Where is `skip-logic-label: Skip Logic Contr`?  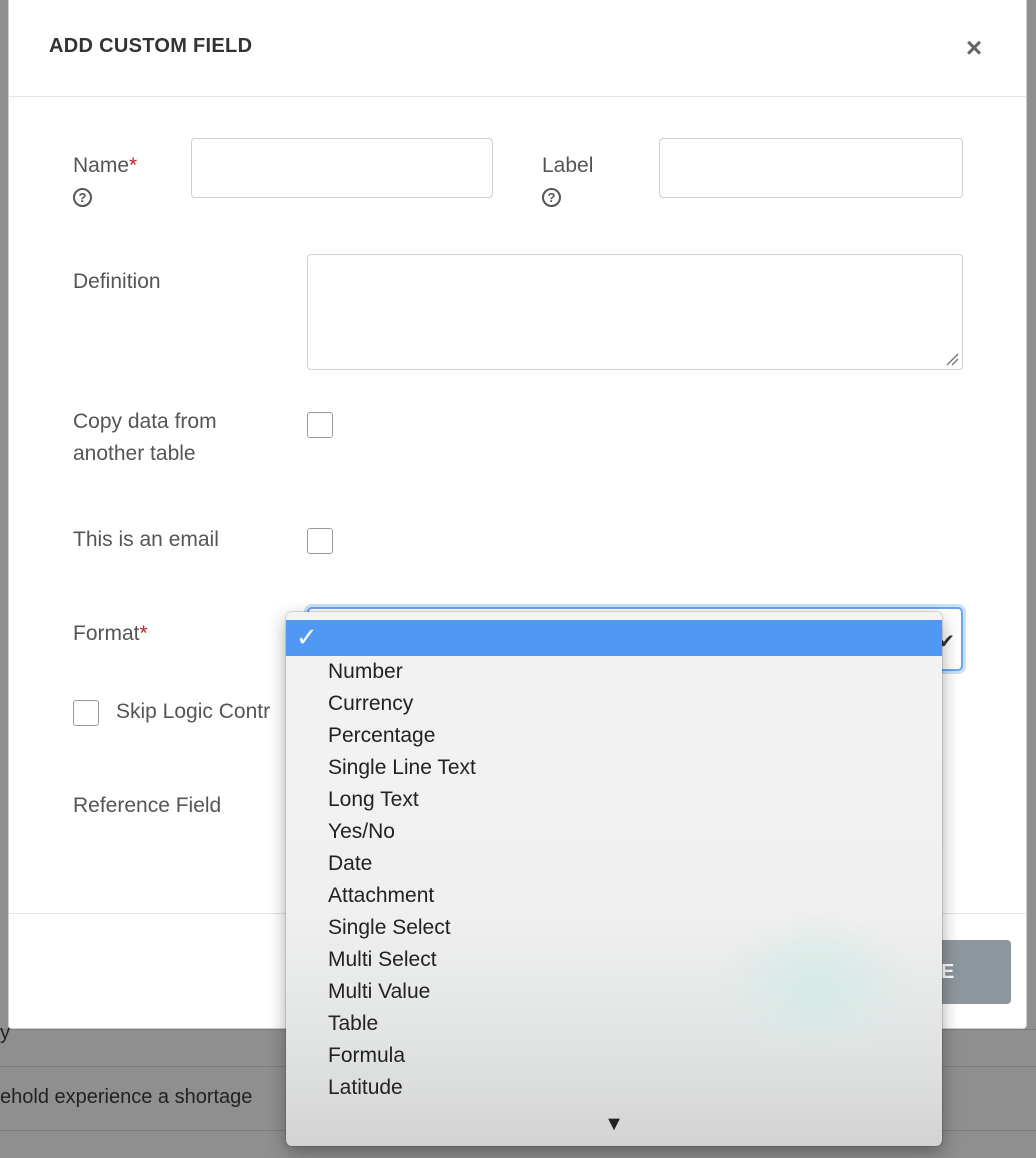
skip-logic-label: Skip Logic Contr is located at coordinates (193, 711).